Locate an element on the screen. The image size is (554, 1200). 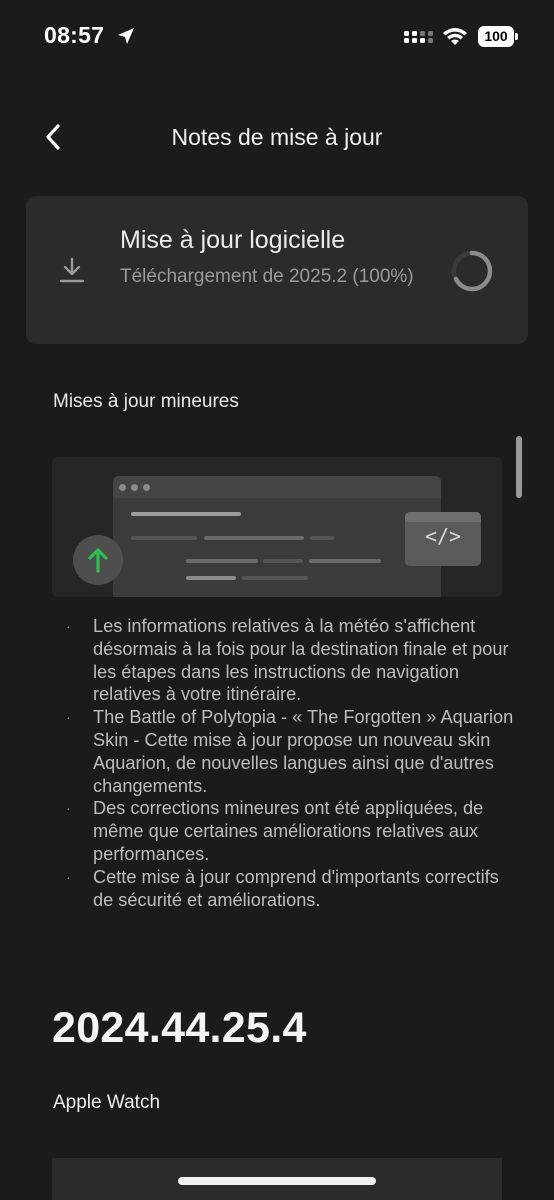
update-illustration: </> is located at coordinates (277, 527).